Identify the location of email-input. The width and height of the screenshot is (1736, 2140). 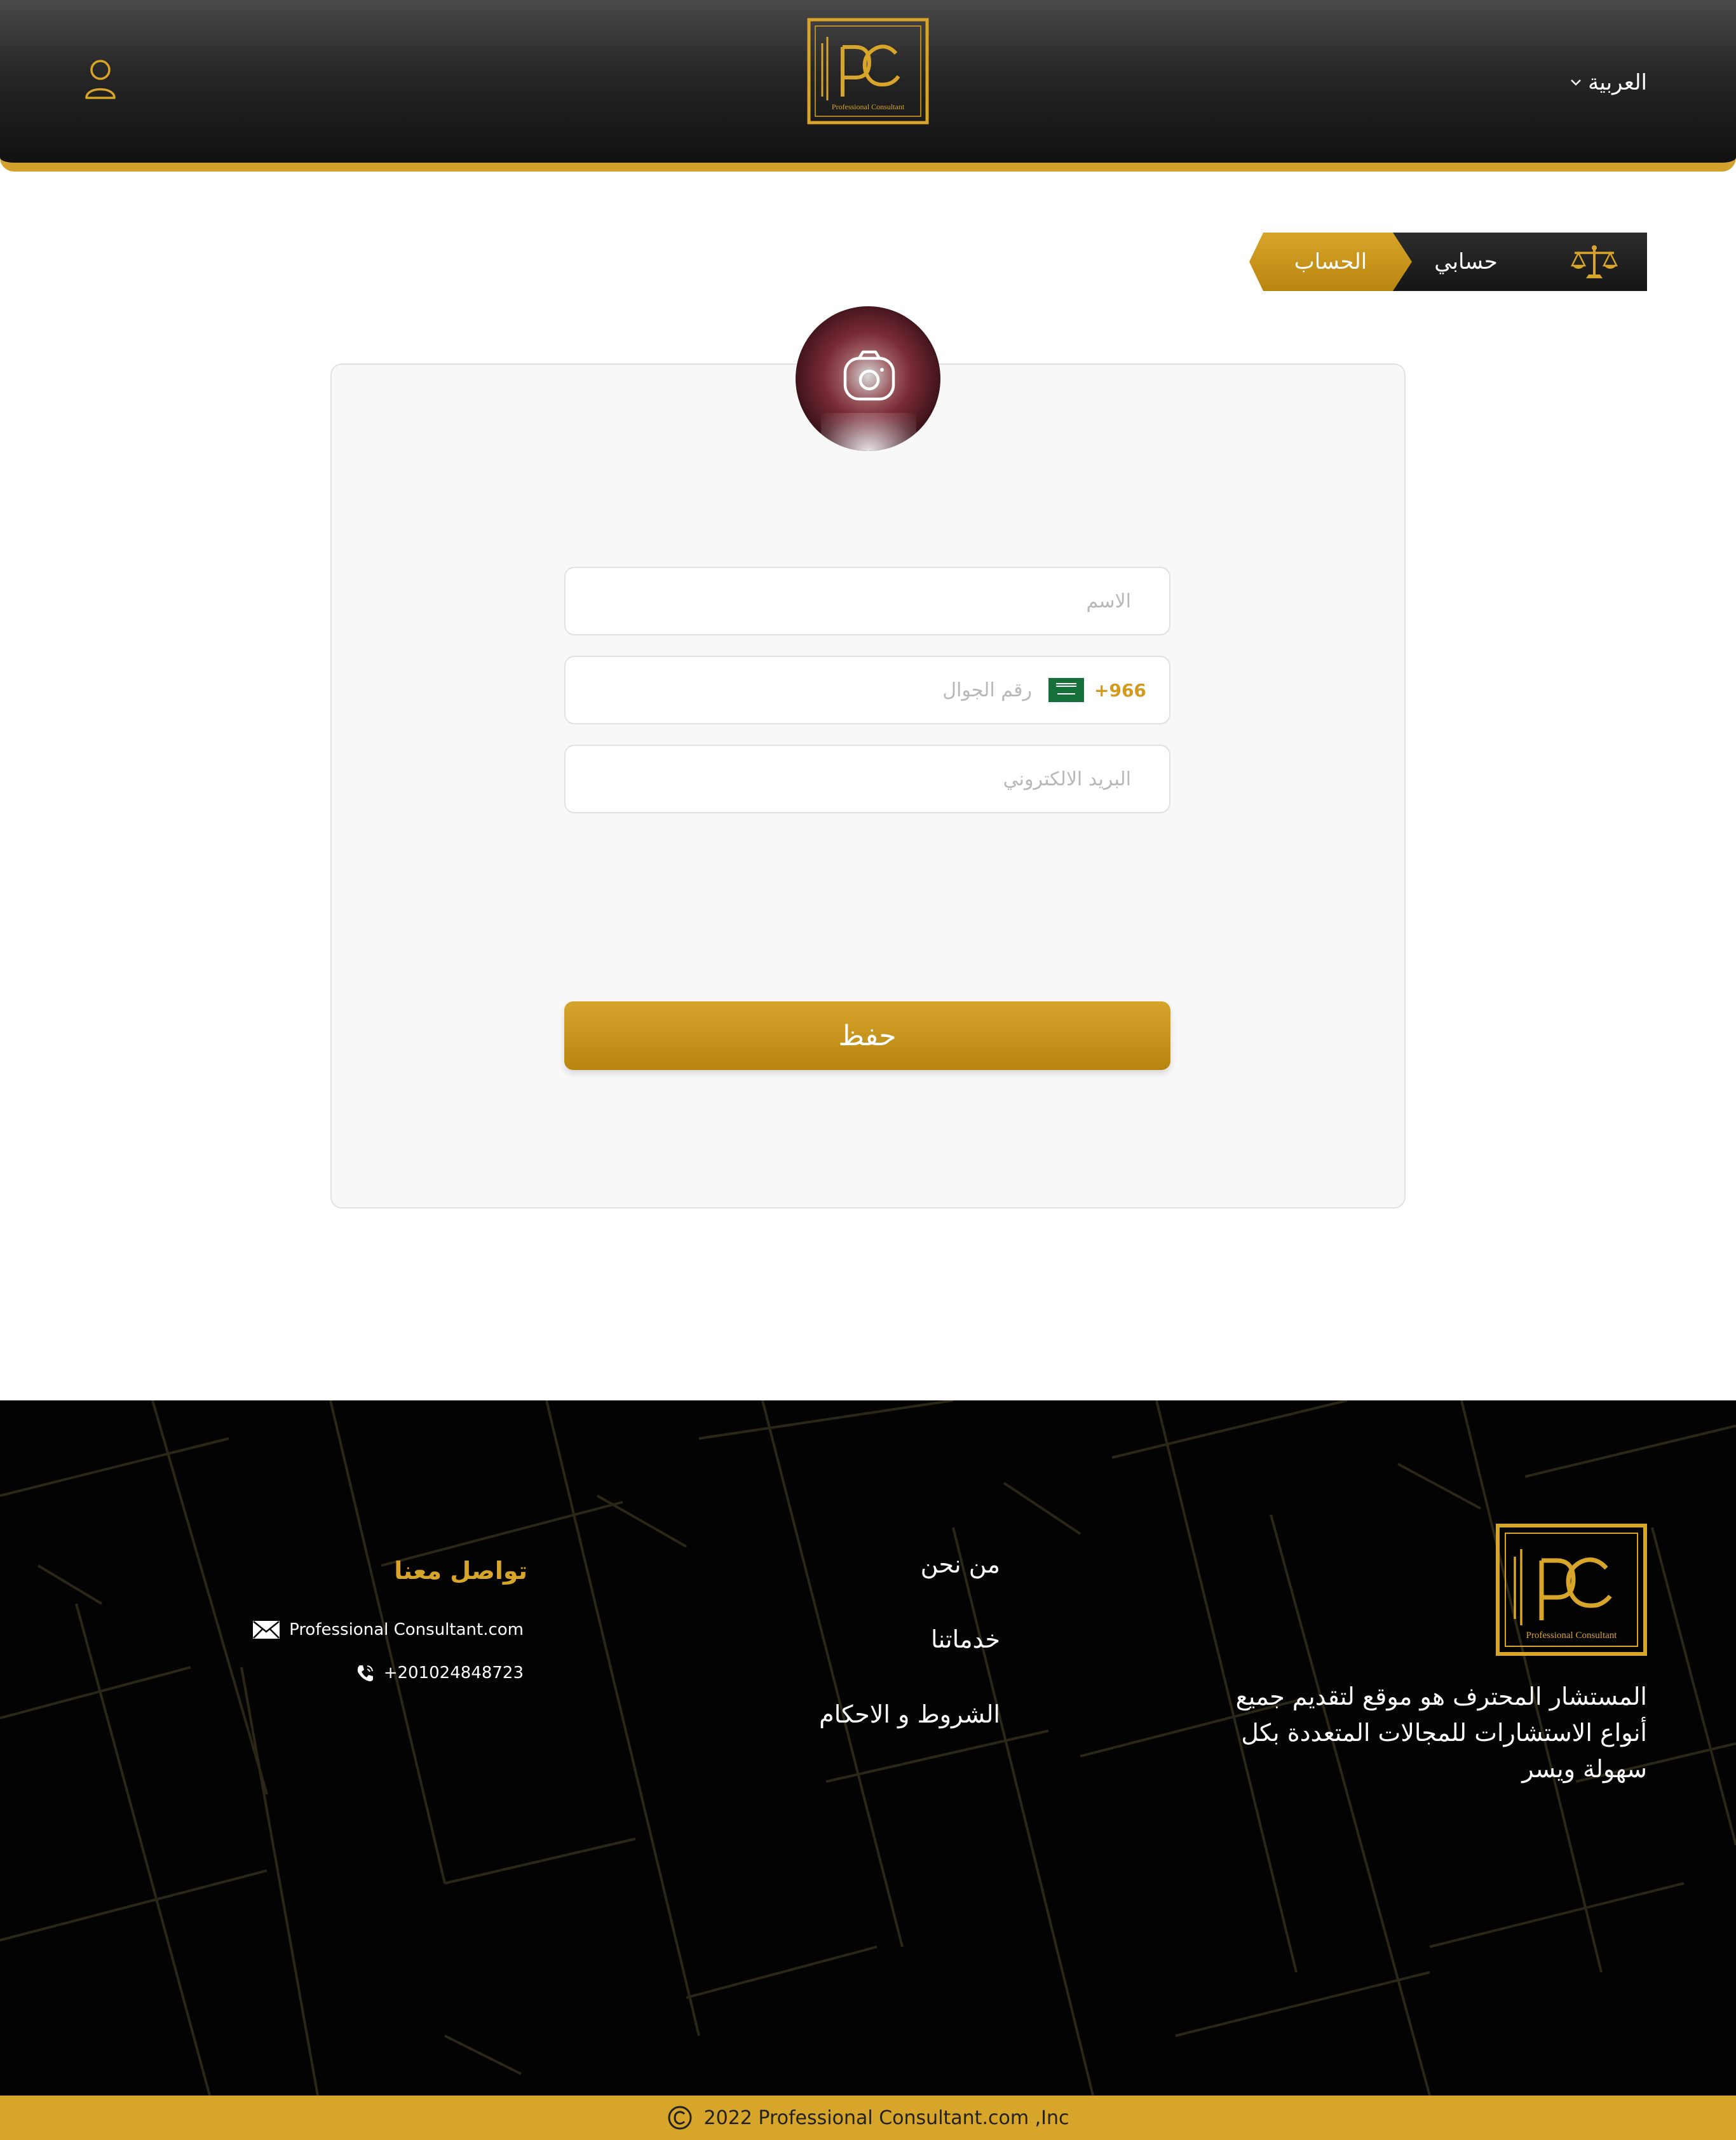
(867, 779).